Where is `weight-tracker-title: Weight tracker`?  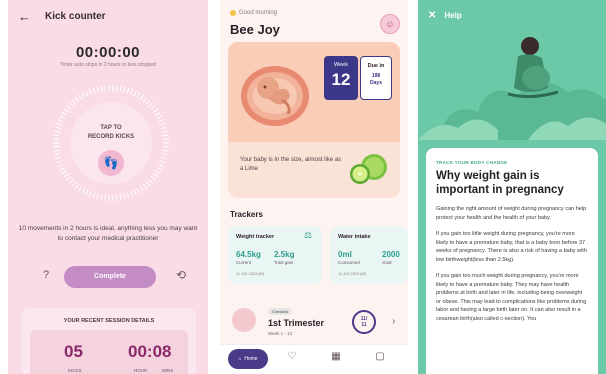 weight-tracker-title: Weight tracker is located at coordinates (255, 237).